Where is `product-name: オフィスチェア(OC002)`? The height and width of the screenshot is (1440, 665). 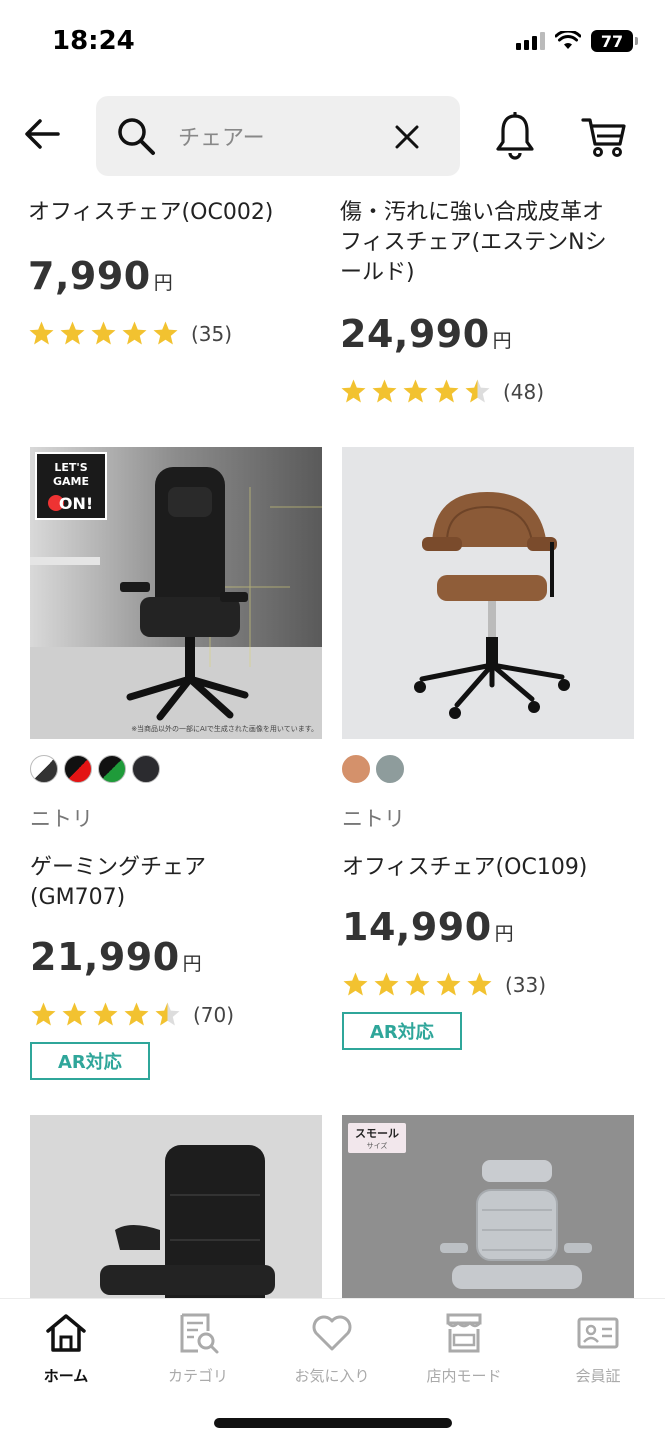 product-name: オフィスチェア(OC002) is located at coordinates (151, 212).